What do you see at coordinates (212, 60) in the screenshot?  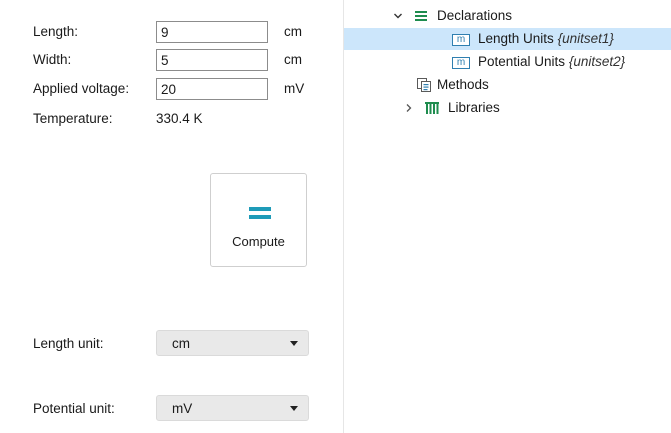 I see `width-input` at bounding box center [212, 60].